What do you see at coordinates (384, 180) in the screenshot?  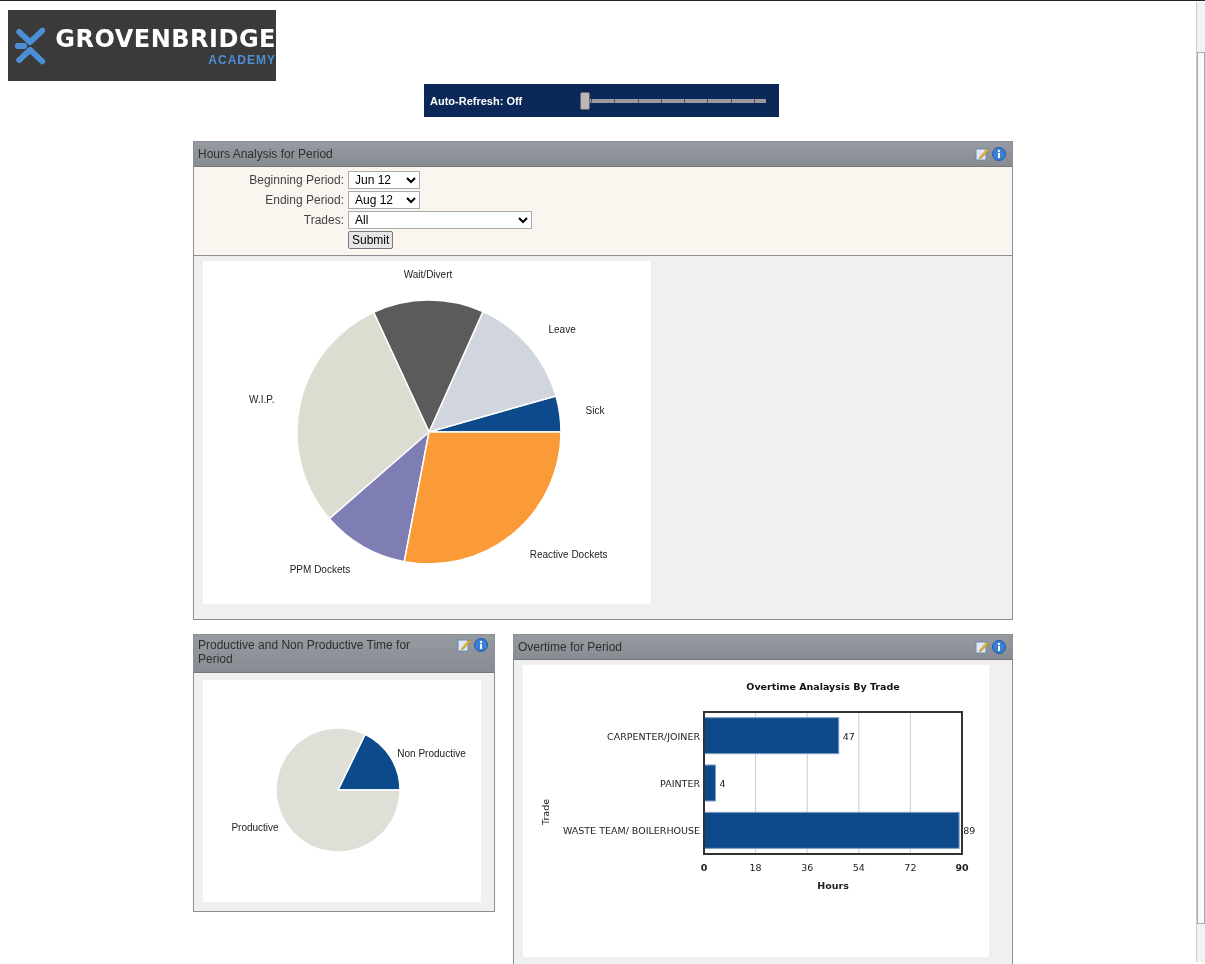 I see `period-select: Jun 12` at bounding box center [384, 180].